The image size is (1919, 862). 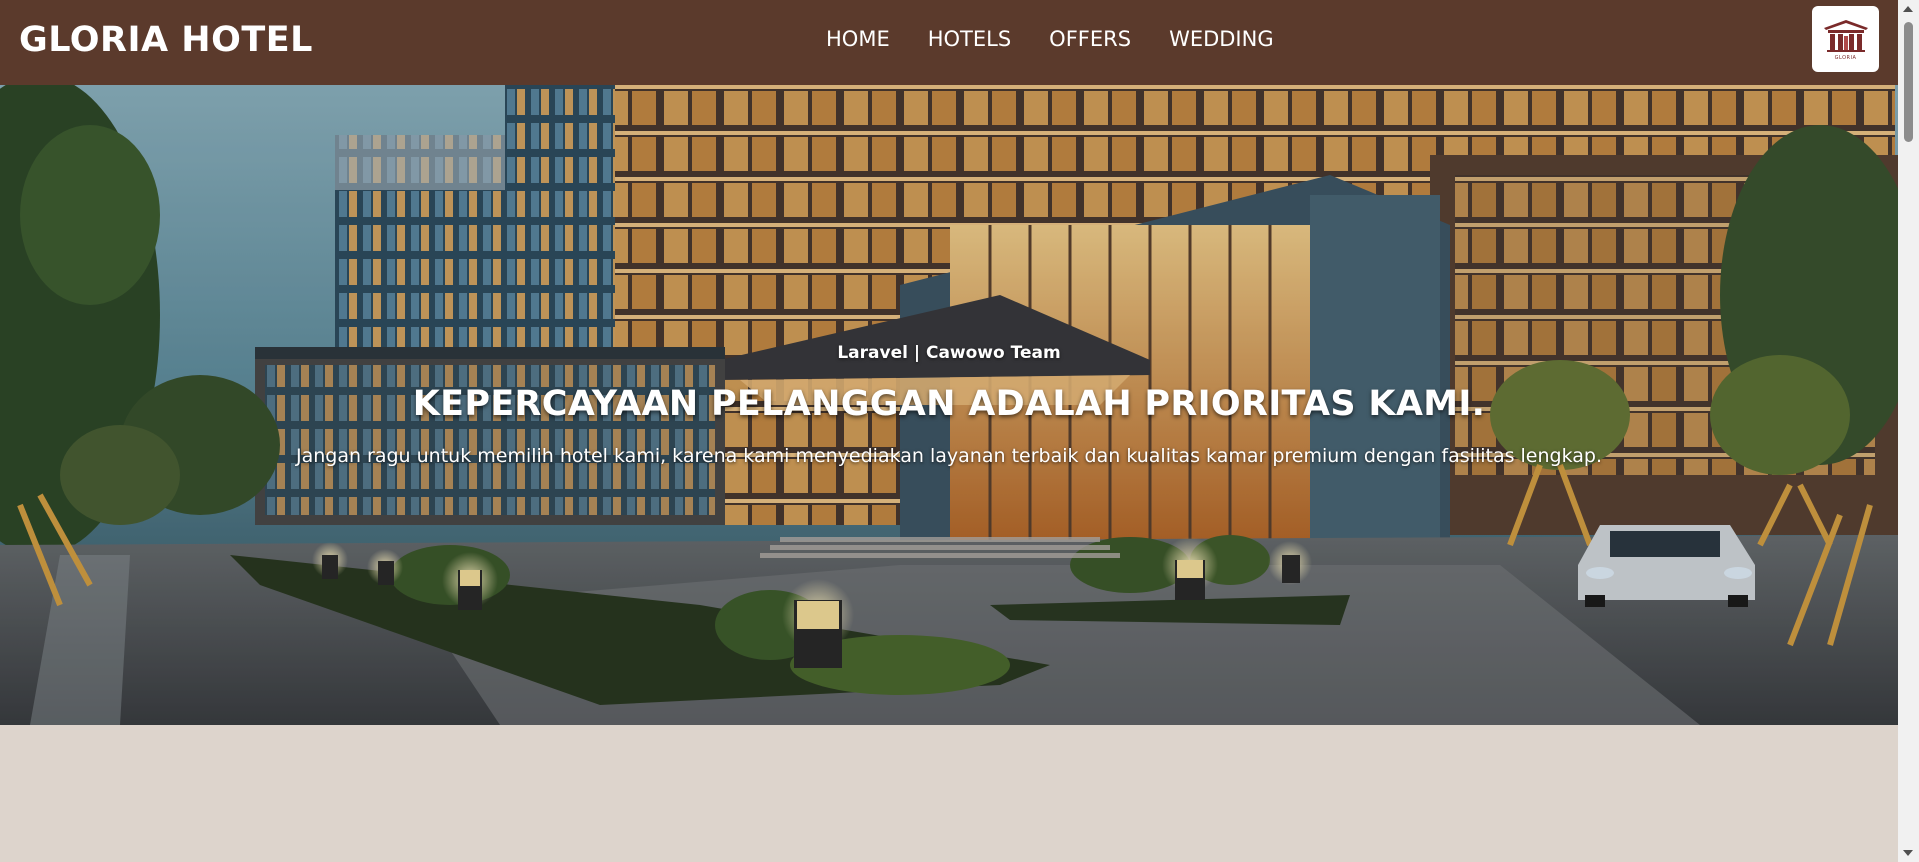 What do you see at coordinates (1845, 57) in the screenshot?
I see `logo-wordmark: GLORIA` at bounding box center [1845, 57].